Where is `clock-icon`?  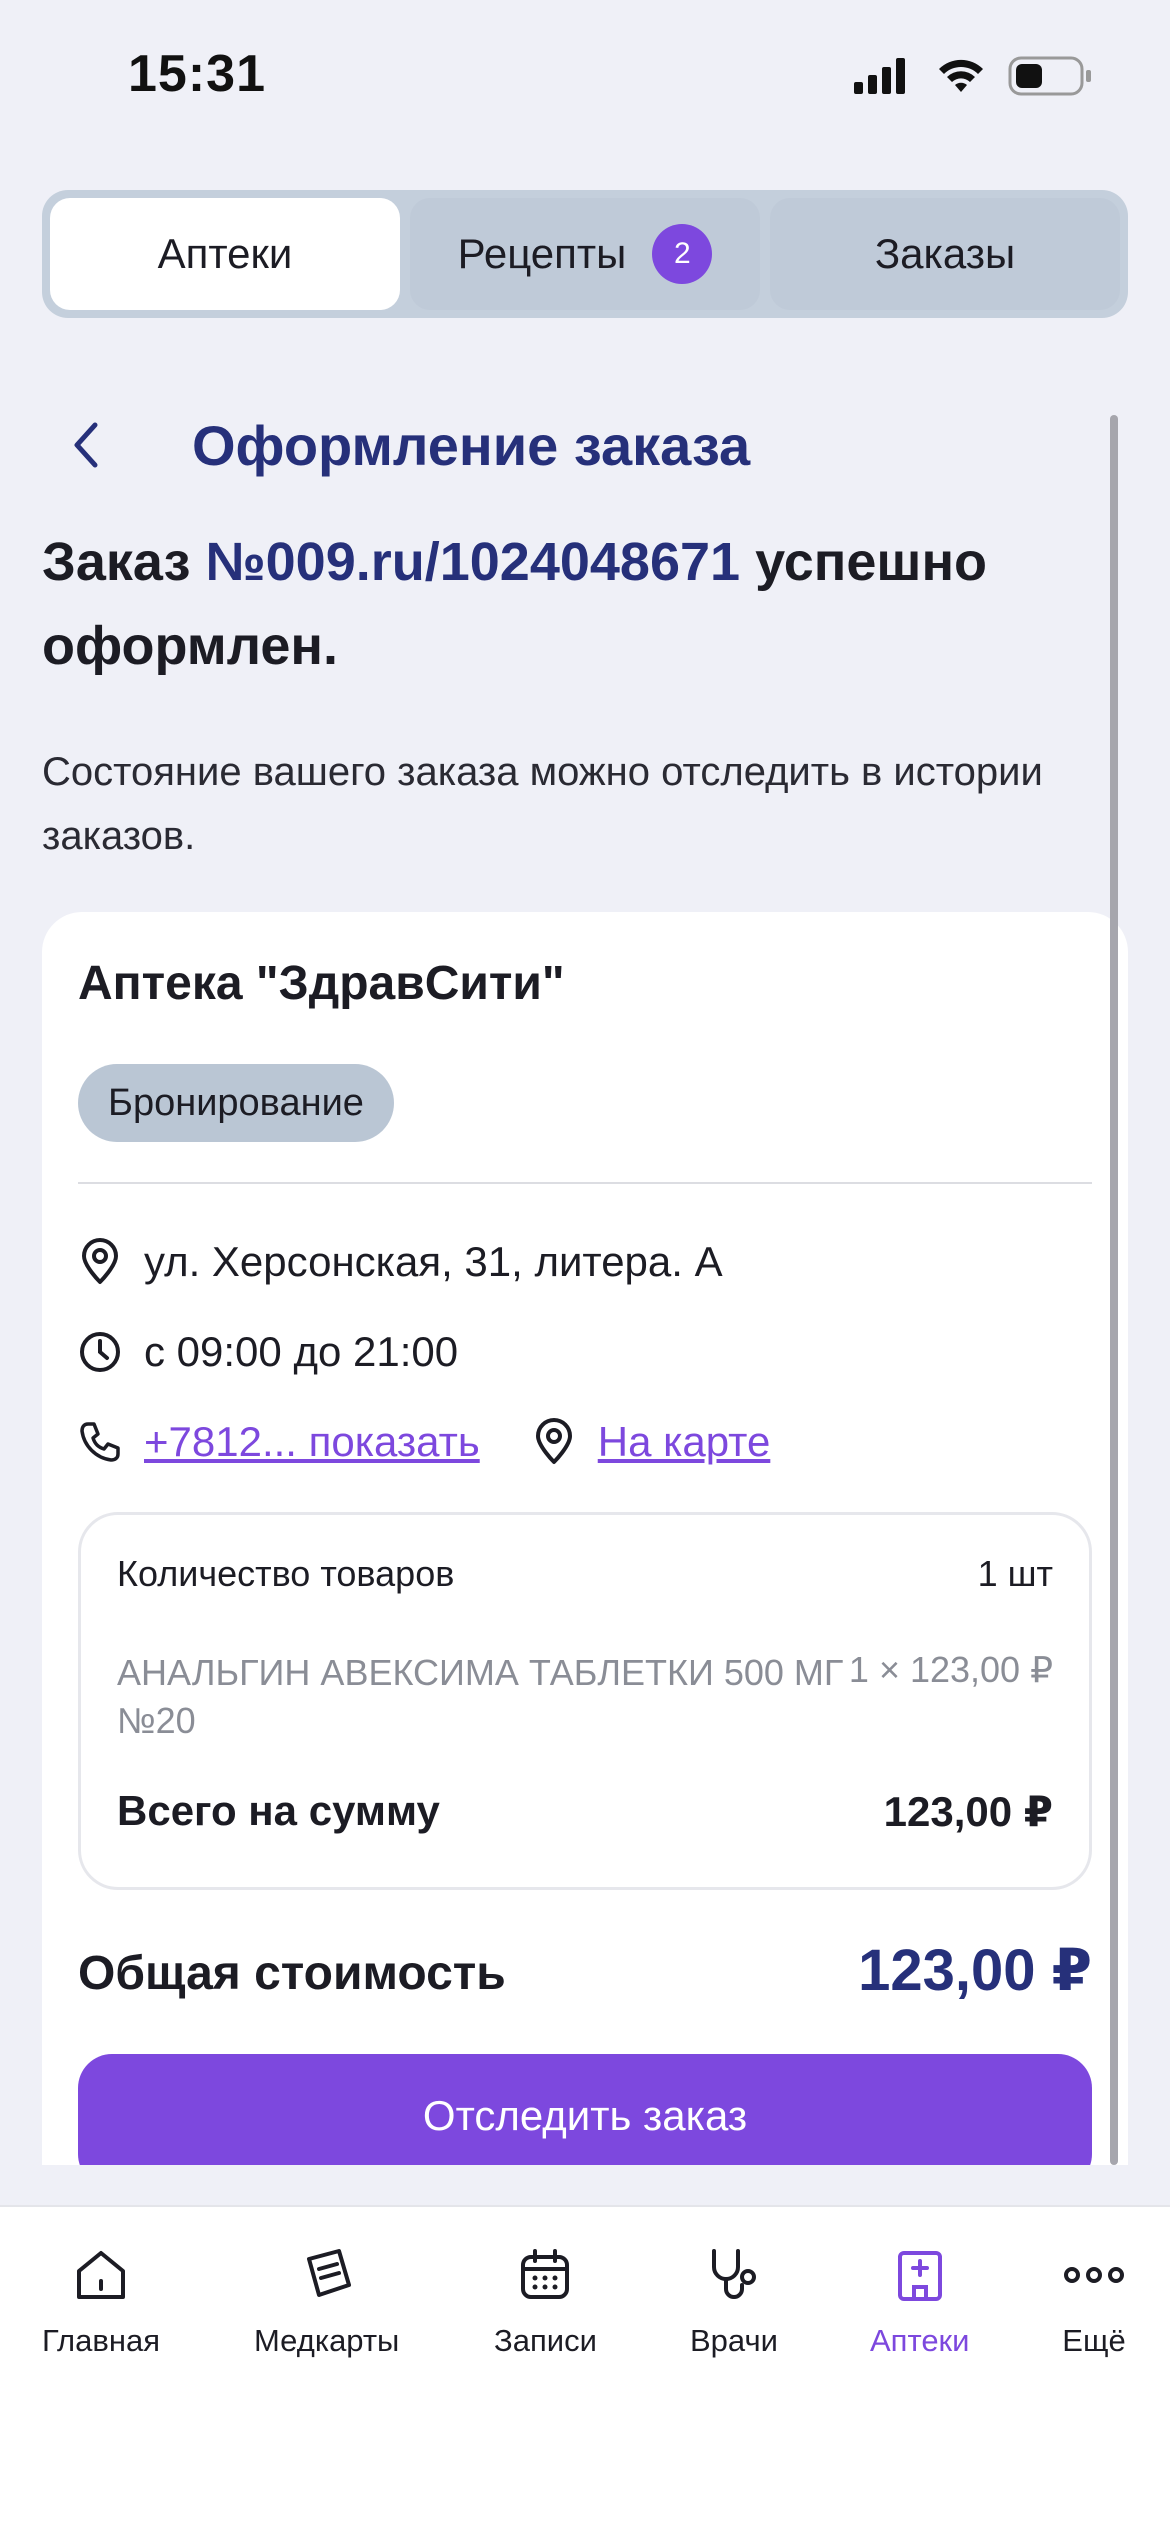 clock-icon is located at coordinates (100, 1352).